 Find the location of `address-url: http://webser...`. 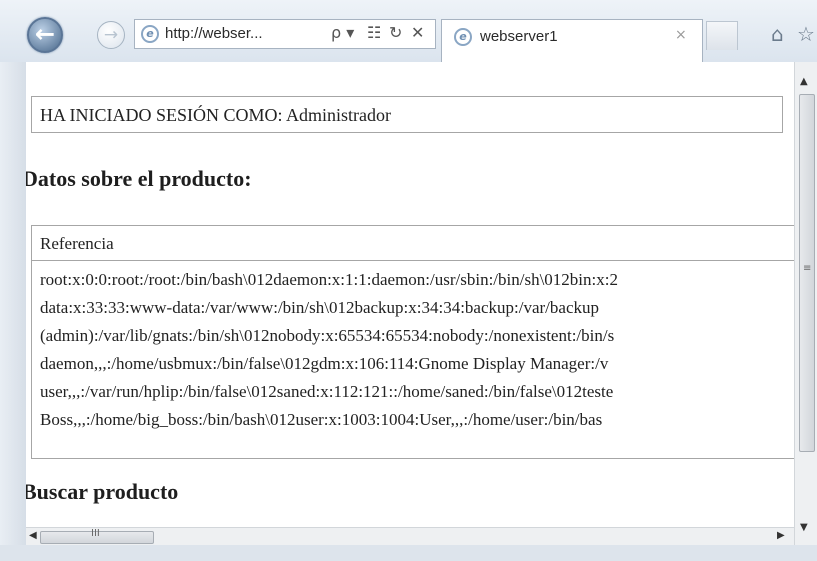

address-url: http://webser... is located at coordinates (214, 33).